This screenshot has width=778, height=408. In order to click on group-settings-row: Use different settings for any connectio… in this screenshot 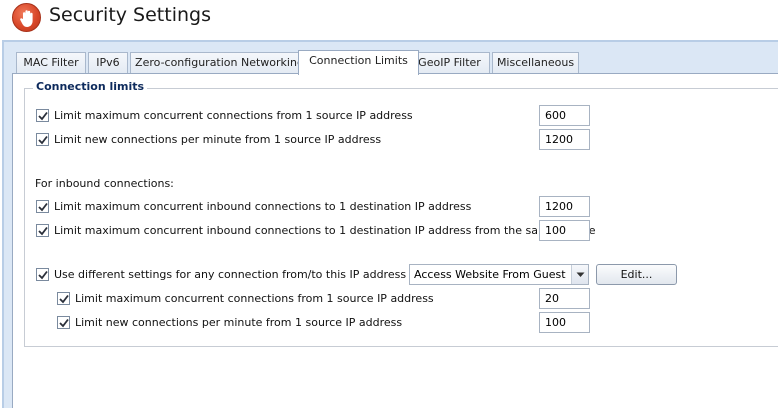, I will do `click(240, 274)`.